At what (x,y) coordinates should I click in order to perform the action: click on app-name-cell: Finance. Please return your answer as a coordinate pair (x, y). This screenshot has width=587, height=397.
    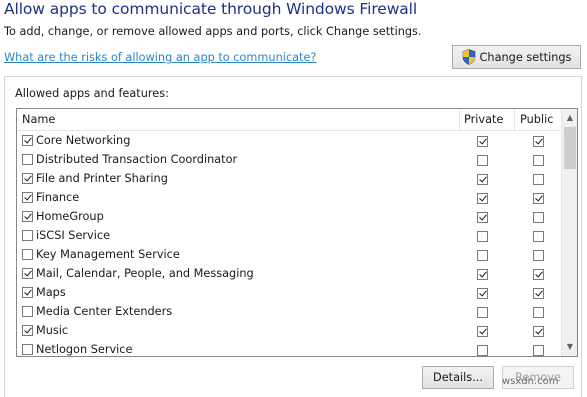
    Looking at the image, I should click on (50, 197).